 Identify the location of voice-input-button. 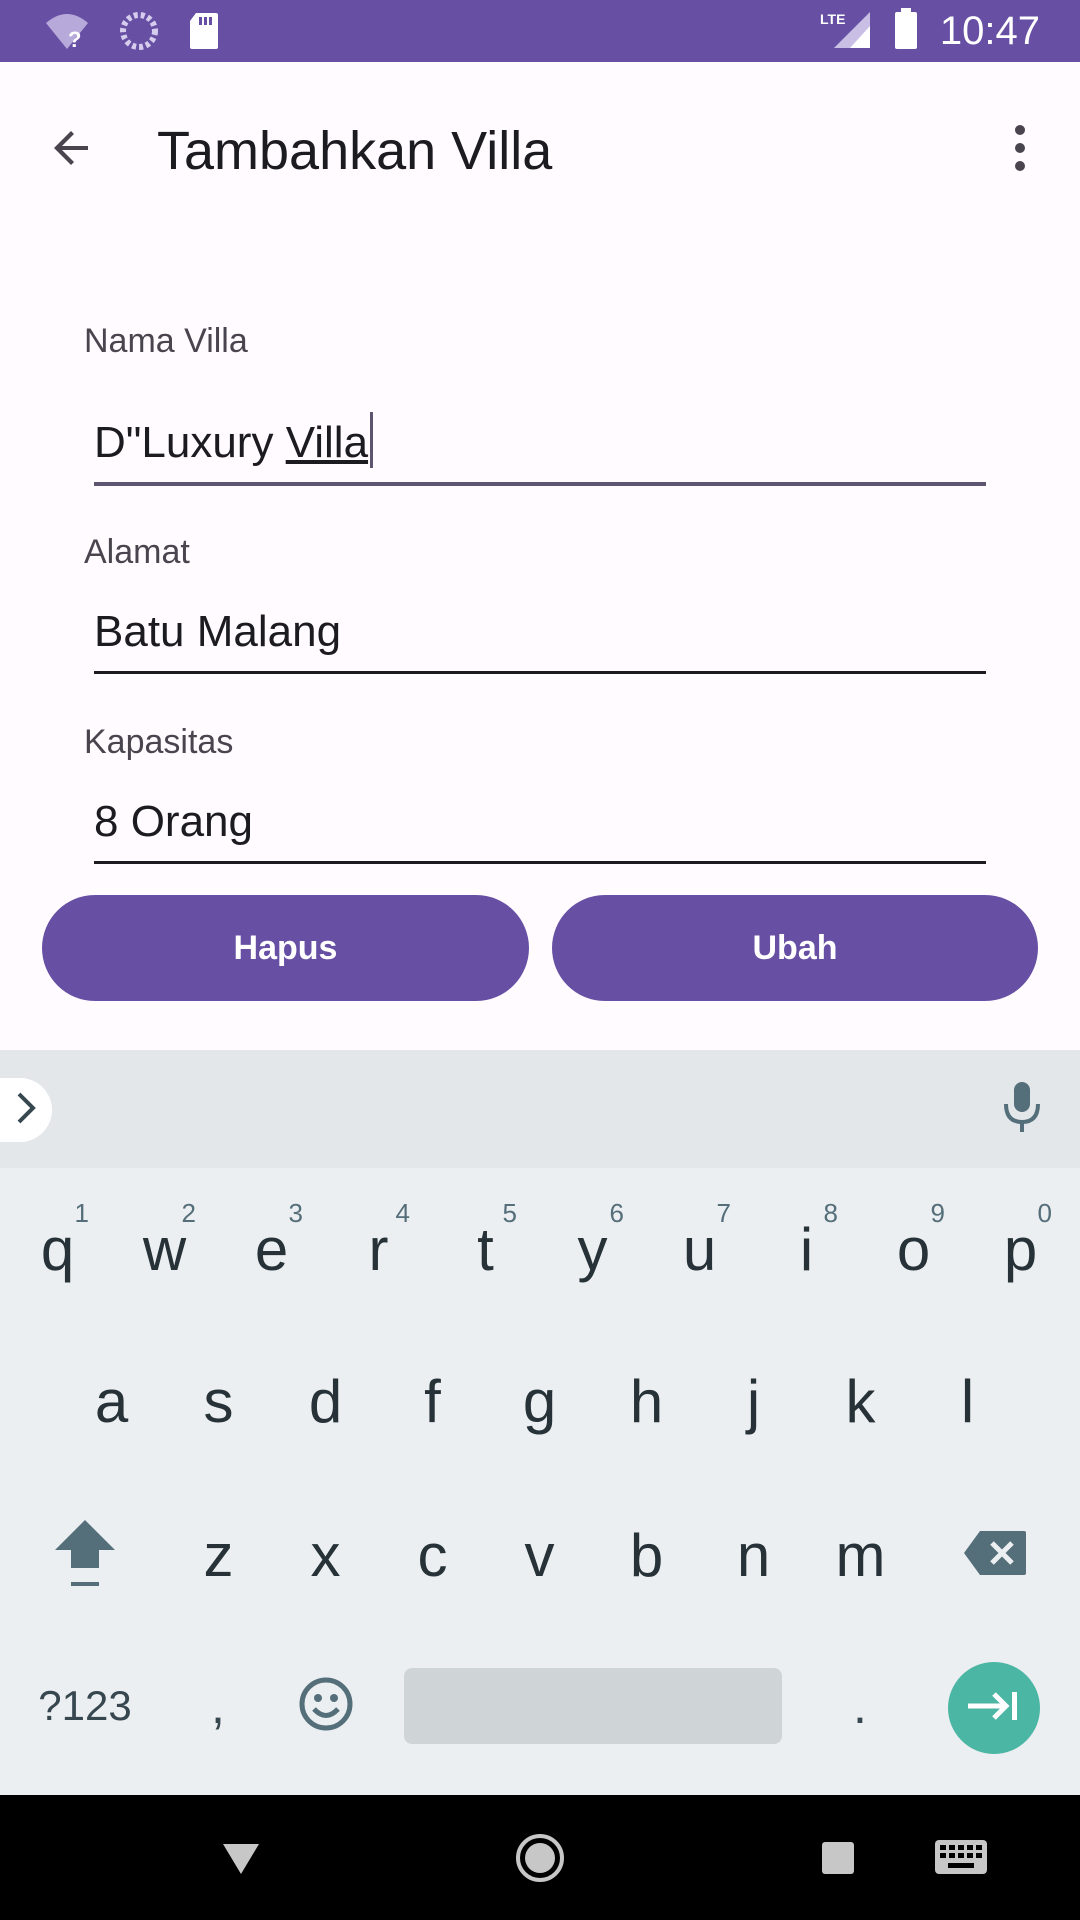
(1022, 1110).